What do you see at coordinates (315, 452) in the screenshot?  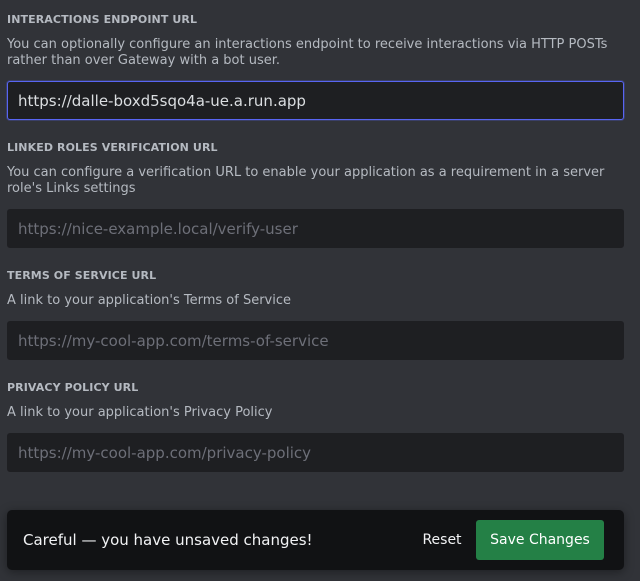 I see `privacy-policy-input` at bounding box center [315, 452].